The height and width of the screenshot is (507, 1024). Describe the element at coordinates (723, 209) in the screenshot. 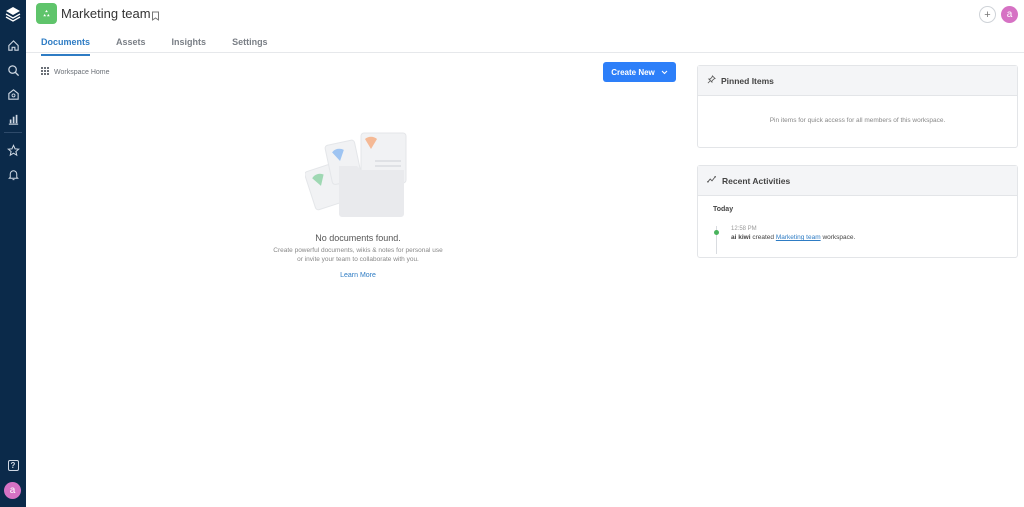

I see `activity-group-today: Today` at that location.